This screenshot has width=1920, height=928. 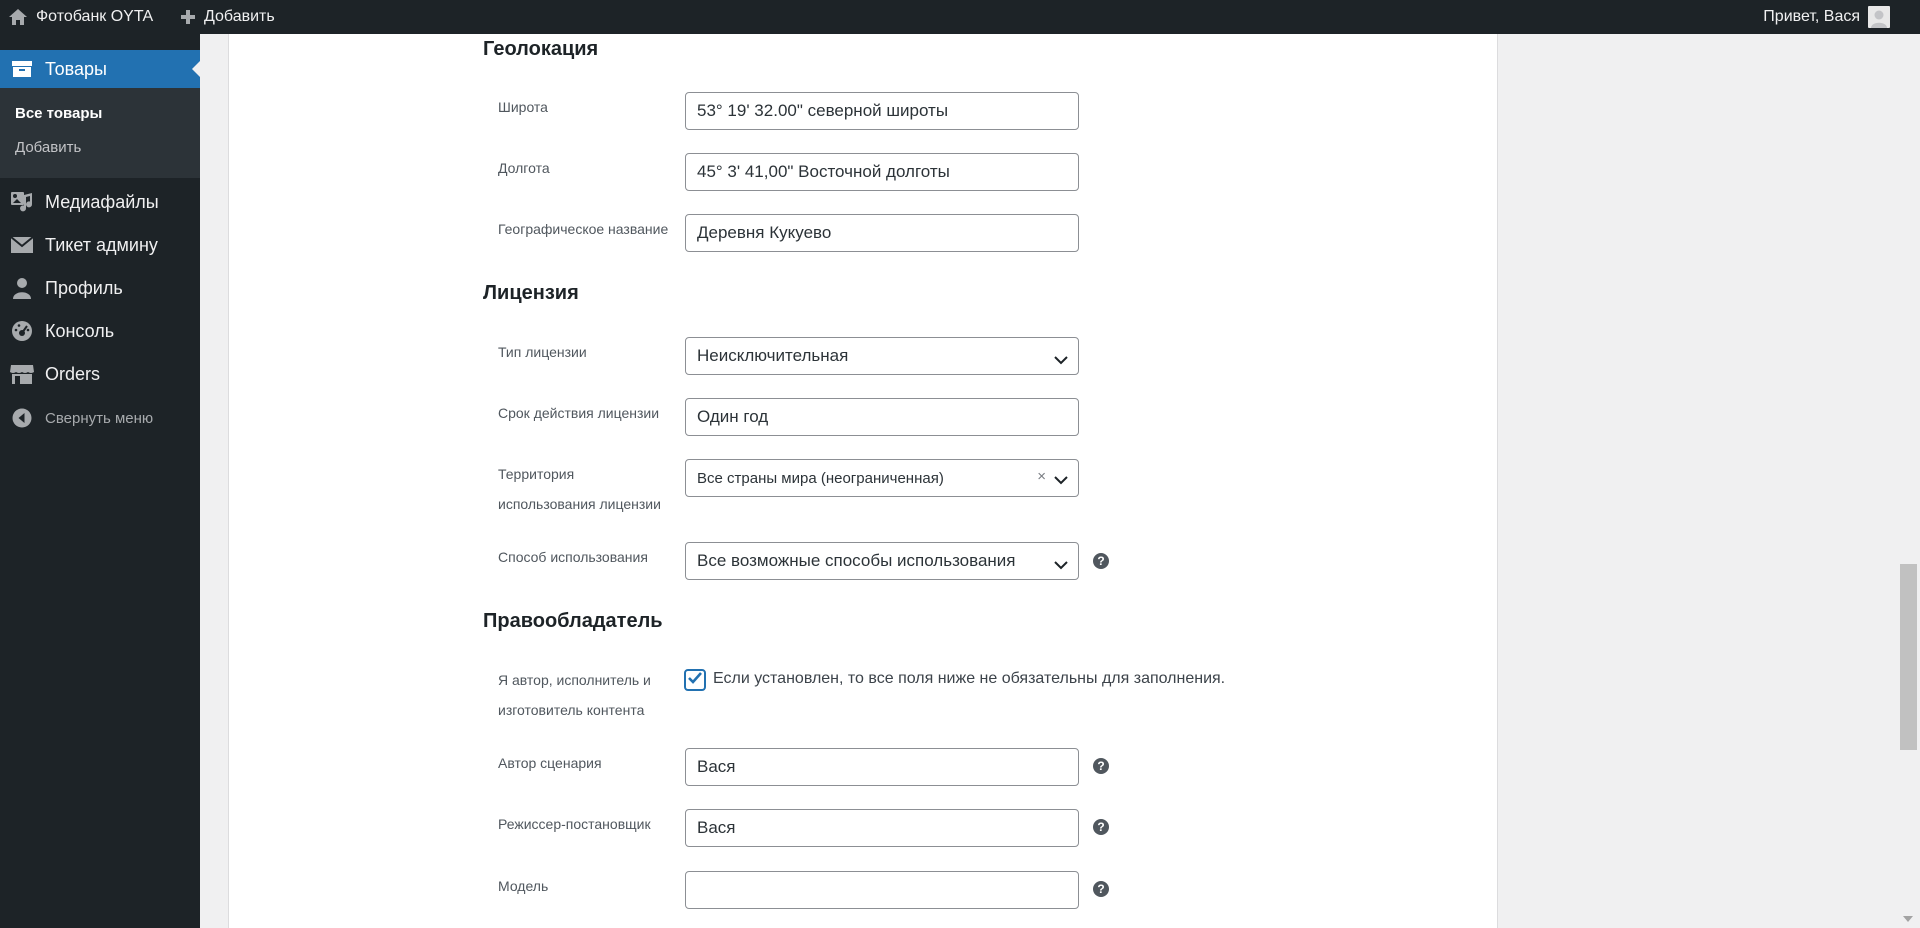 What do you see at coordinates (882, 356) in the screenshot?
I see `license-type-select: Неисключительная` at bounding box center [882, 356].